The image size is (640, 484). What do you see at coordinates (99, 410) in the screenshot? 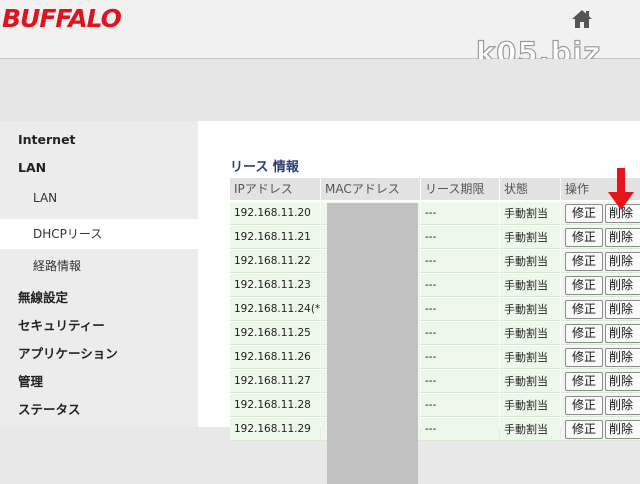
I see `sidebar-item-9: ステータス` at bounding box center [99, 410].